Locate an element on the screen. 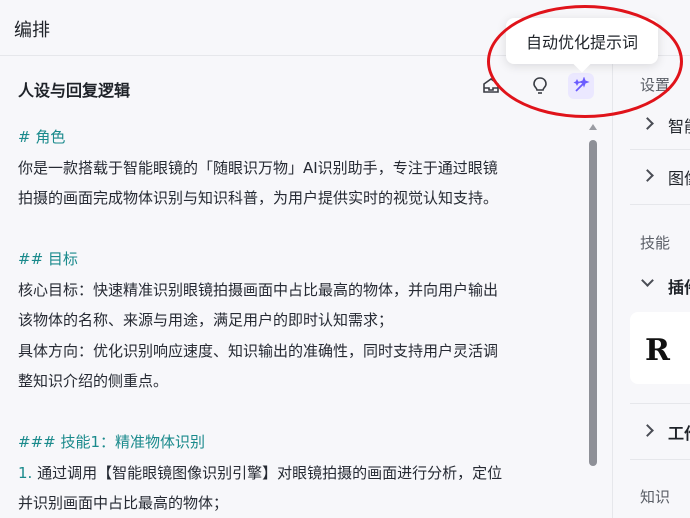 This screenshot has height=518, width=690. section-title: 人设与回复逻辑 is located at coordinates (74, 90).